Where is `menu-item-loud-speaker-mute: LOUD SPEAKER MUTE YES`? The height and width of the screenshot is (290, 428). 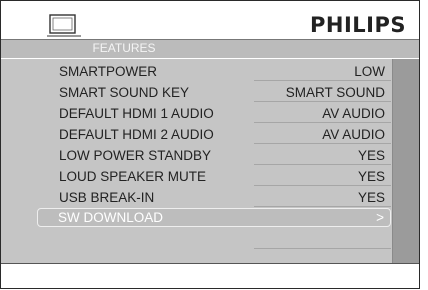 menu-item-loud-speaker-mute: LOUD SPEAKER MUTE YES is located at coordinates (210, 176).